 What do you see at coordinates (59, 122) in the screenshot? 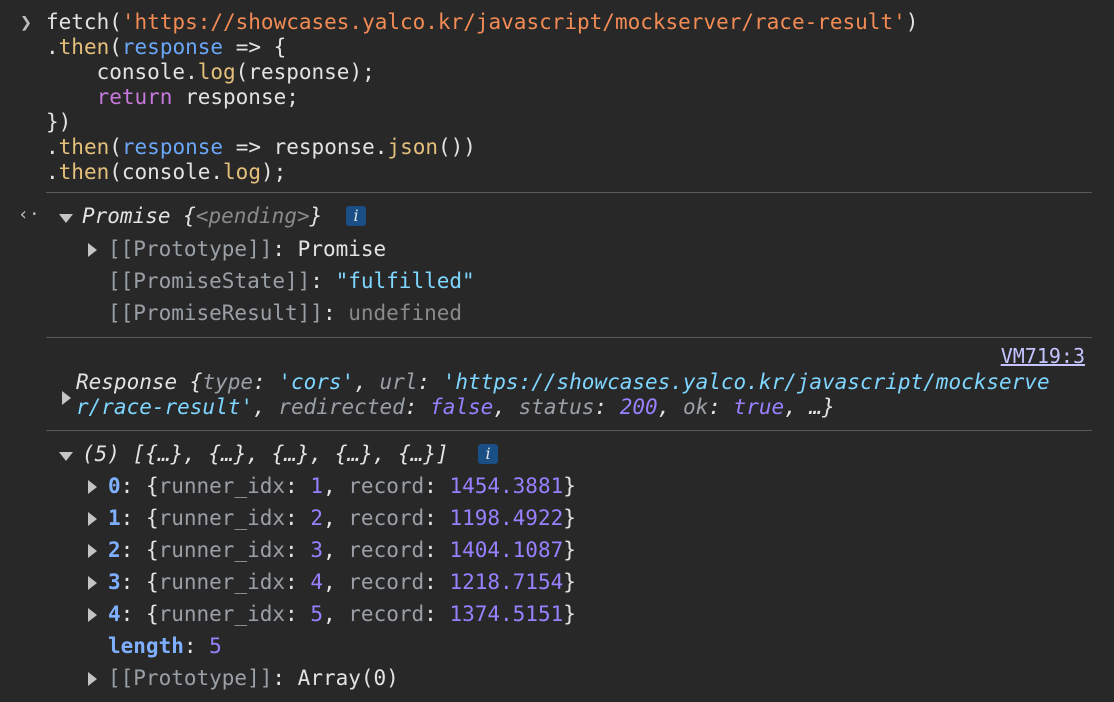
I see `code-line-5: })` at bounding box center [59, 122].